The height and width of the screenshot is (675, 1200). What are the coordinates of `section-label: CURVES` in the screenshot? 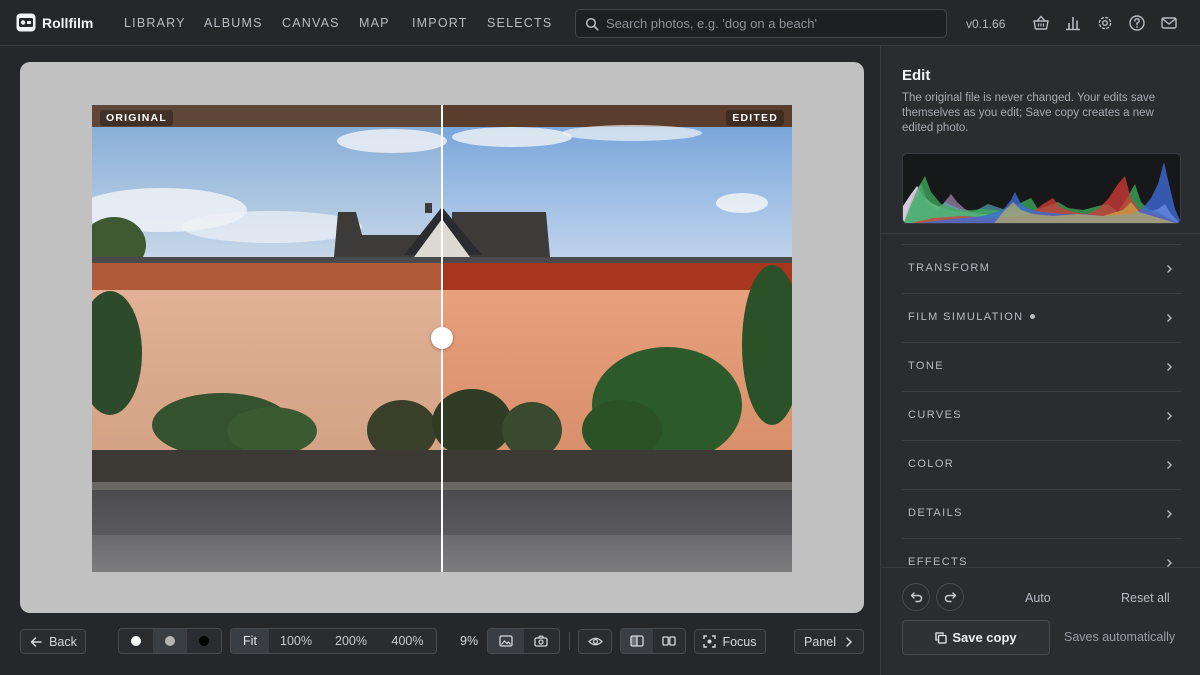 It's located at (935, 415).